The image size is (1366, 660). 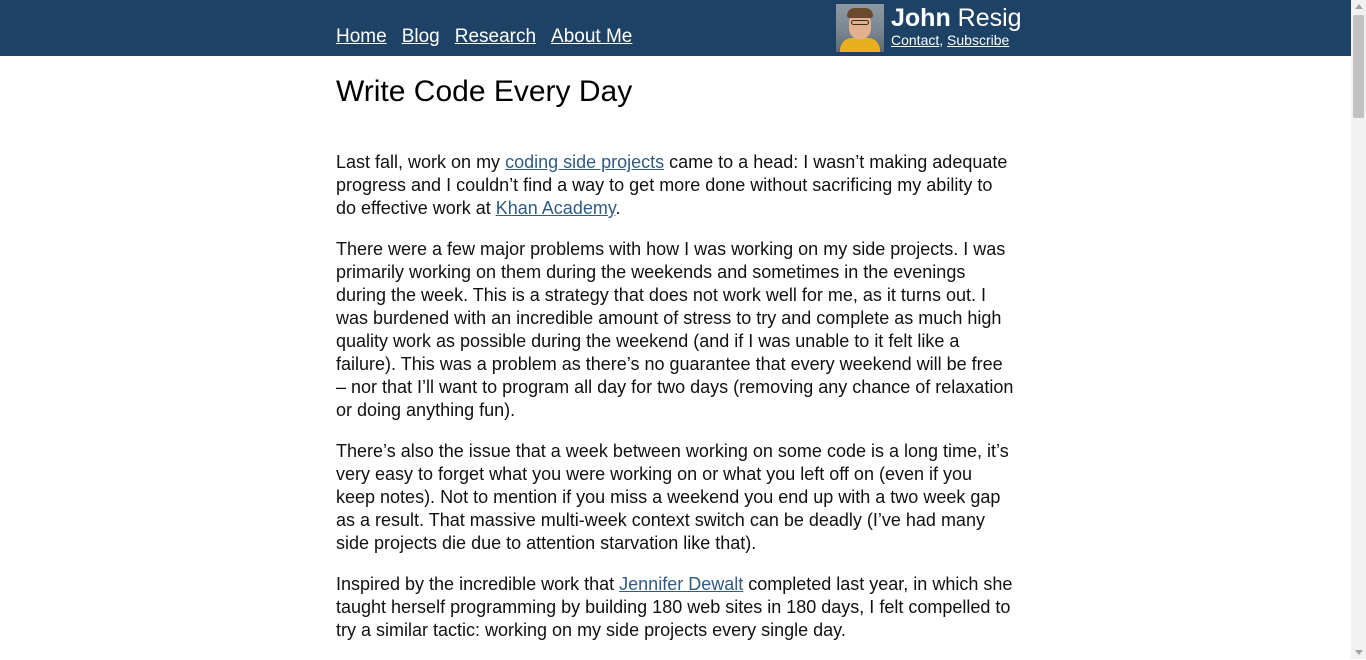 What do you see at coordinates (361, 37) in the screenshot?
I see `nav-home-link: Home` at bounding box center [361, 37].